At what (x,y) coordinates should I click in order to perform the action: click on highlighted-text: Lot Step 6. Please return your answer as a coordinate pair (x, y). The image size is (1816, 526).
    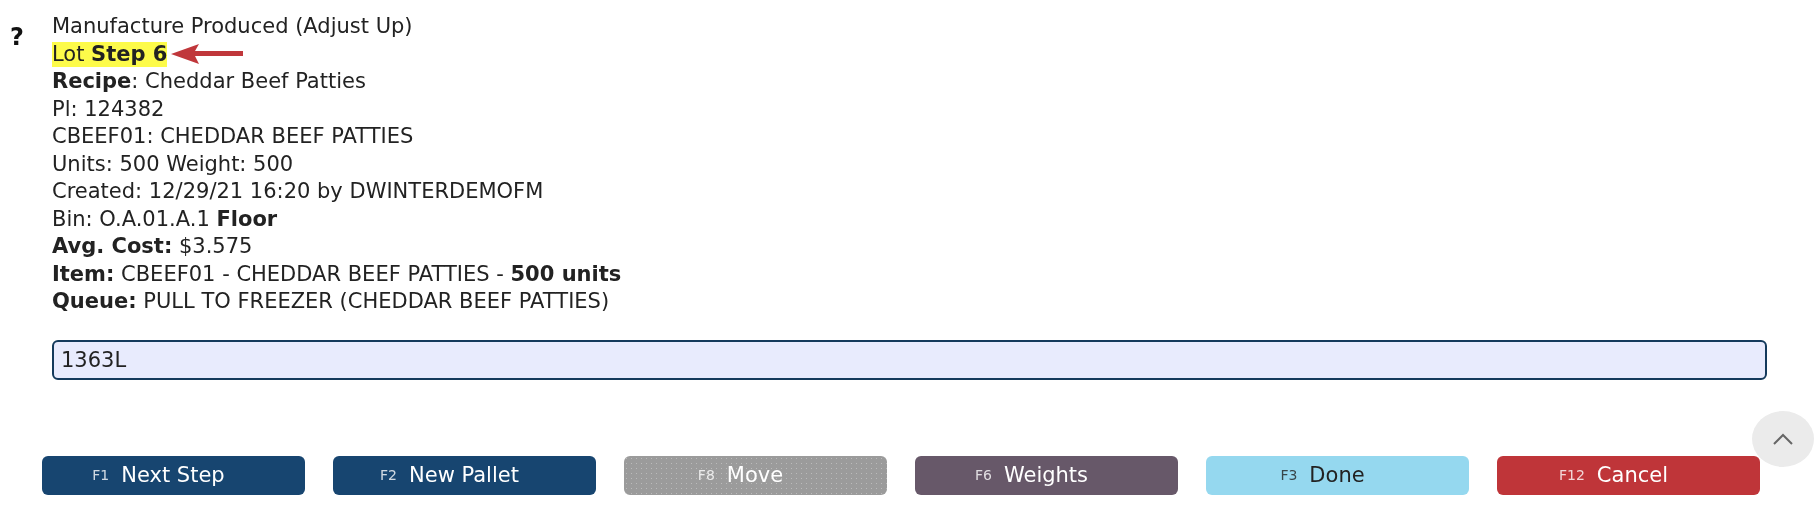
    Looking at the image, I should click on (110, 54).